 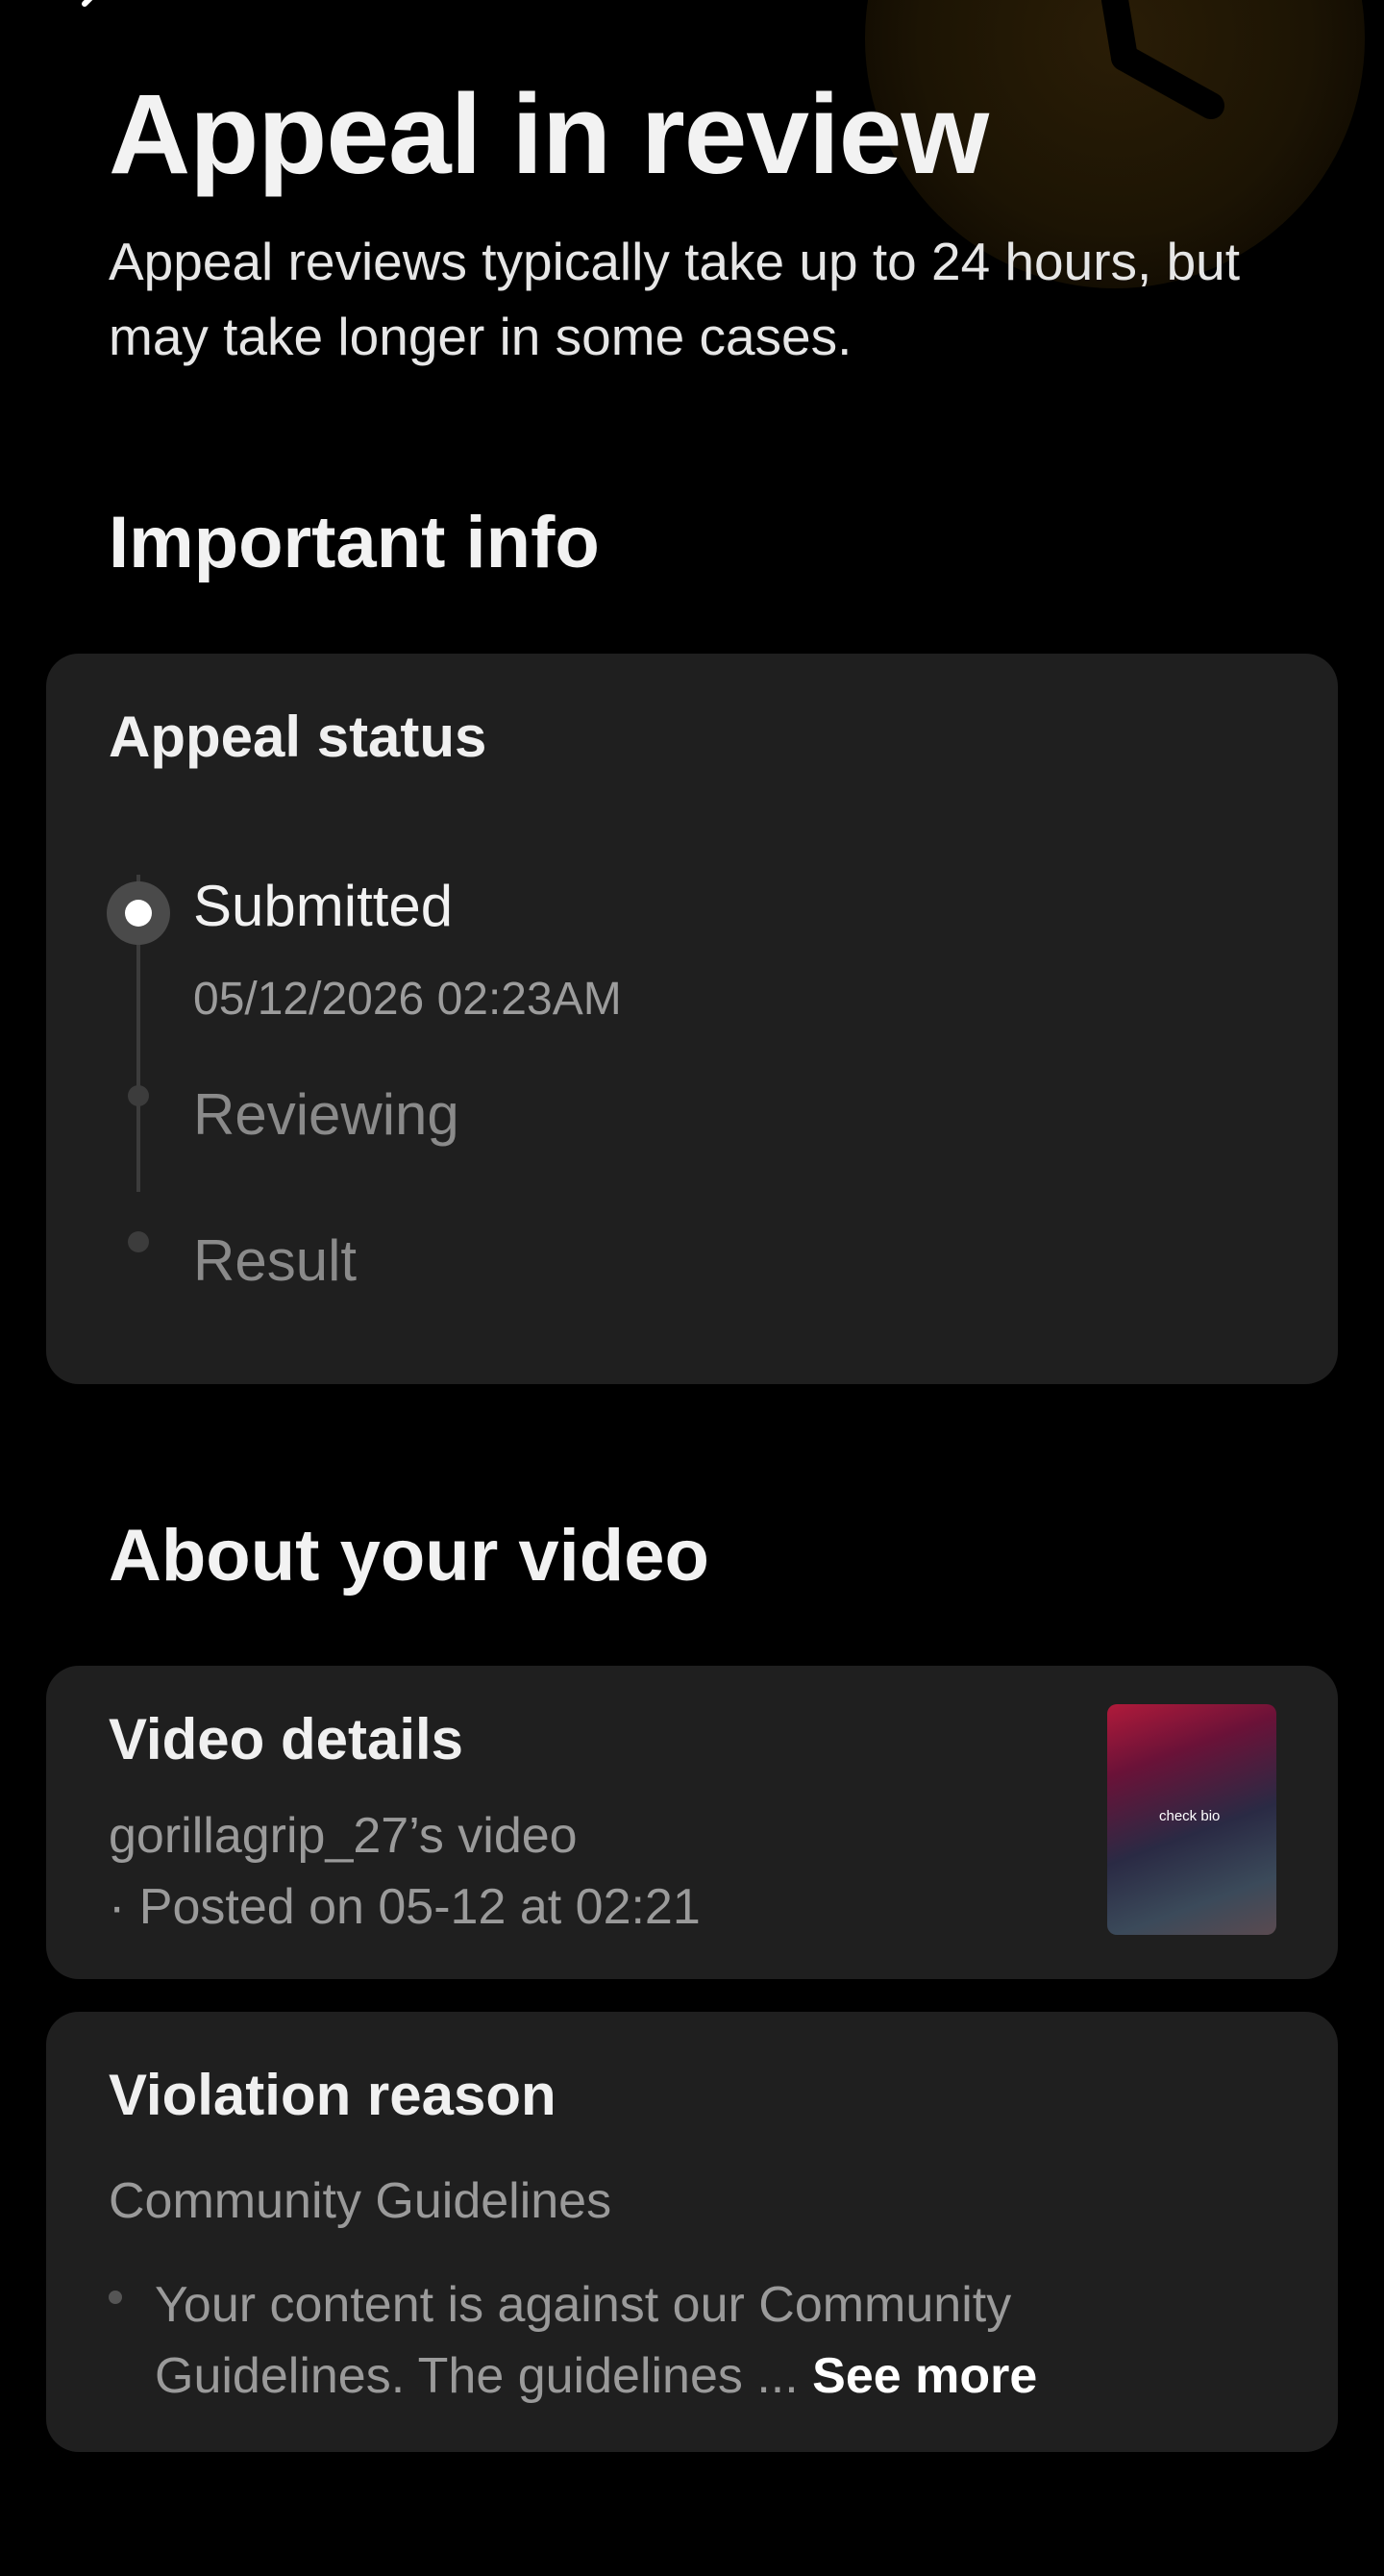 What do you see at coordinates (549, 134) in the screenshot?
I see `page-title: Appeal in review` at bounding box center [549, 134].